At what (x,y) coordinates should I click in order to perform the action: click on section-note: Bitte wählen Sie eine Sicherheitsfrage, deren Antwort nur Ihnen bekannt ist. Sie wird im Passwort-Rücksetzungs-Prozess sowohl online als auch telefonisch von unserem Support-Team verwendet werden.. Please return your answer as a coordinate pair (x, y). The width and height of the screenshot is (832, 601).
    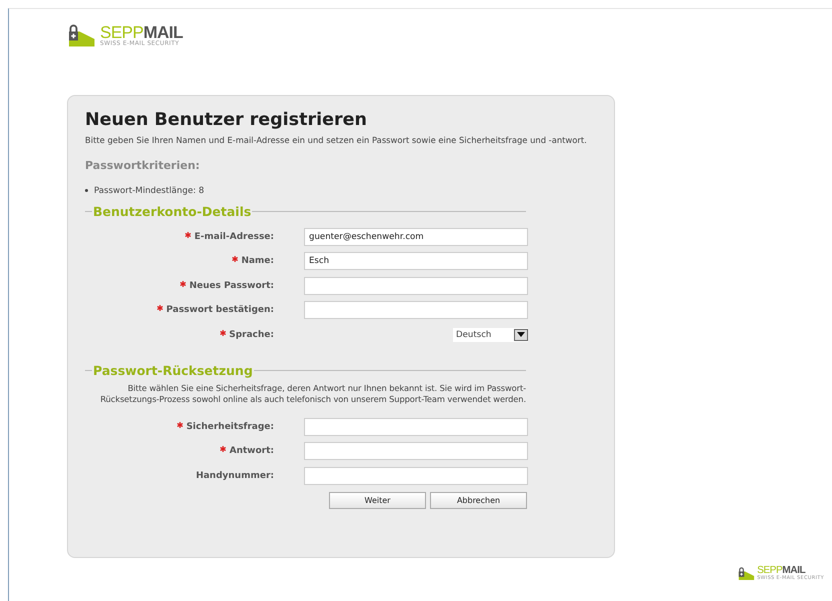
    Looking at the image, I should click on (312, 394).